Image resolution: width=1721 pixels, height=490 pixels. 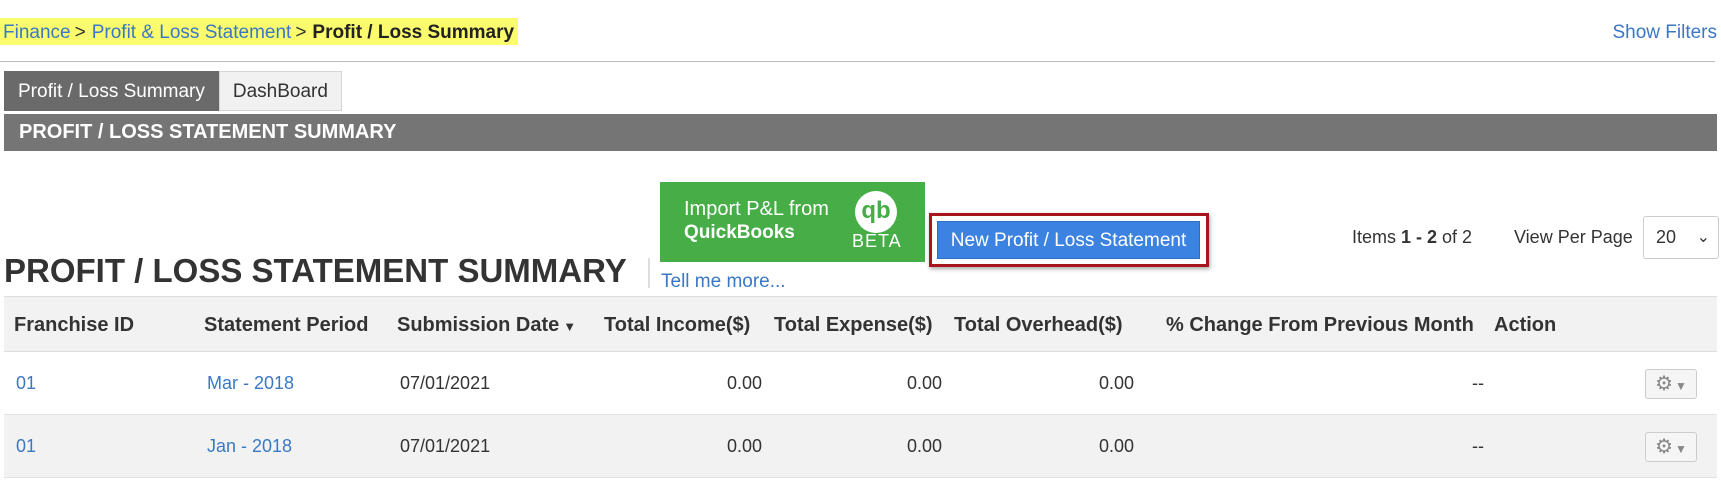 What do you see at coordinates (1038, 325) in the screenshot?
I see `column-total-overhead: Total Overhead($)` at bounding box center [1038, 325].